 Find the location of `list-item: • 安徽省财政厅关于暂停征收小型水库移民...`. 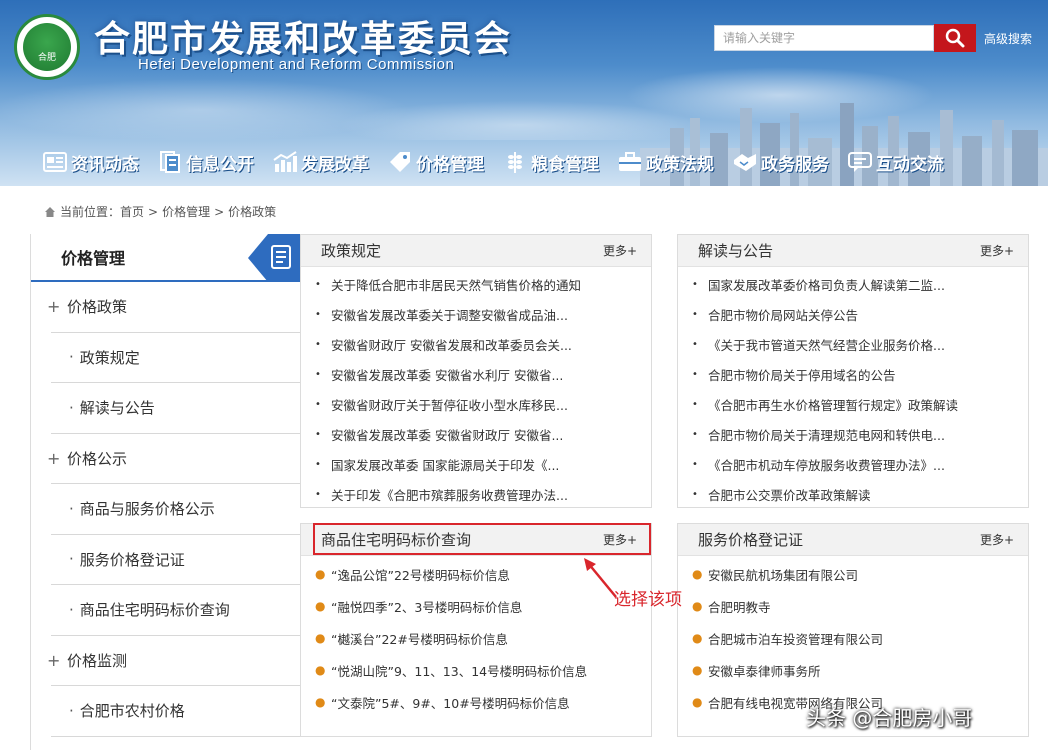

list-item: • 安徽省财政厅关于暂停征收小型水库移民... is located at coordinates (476, 404).